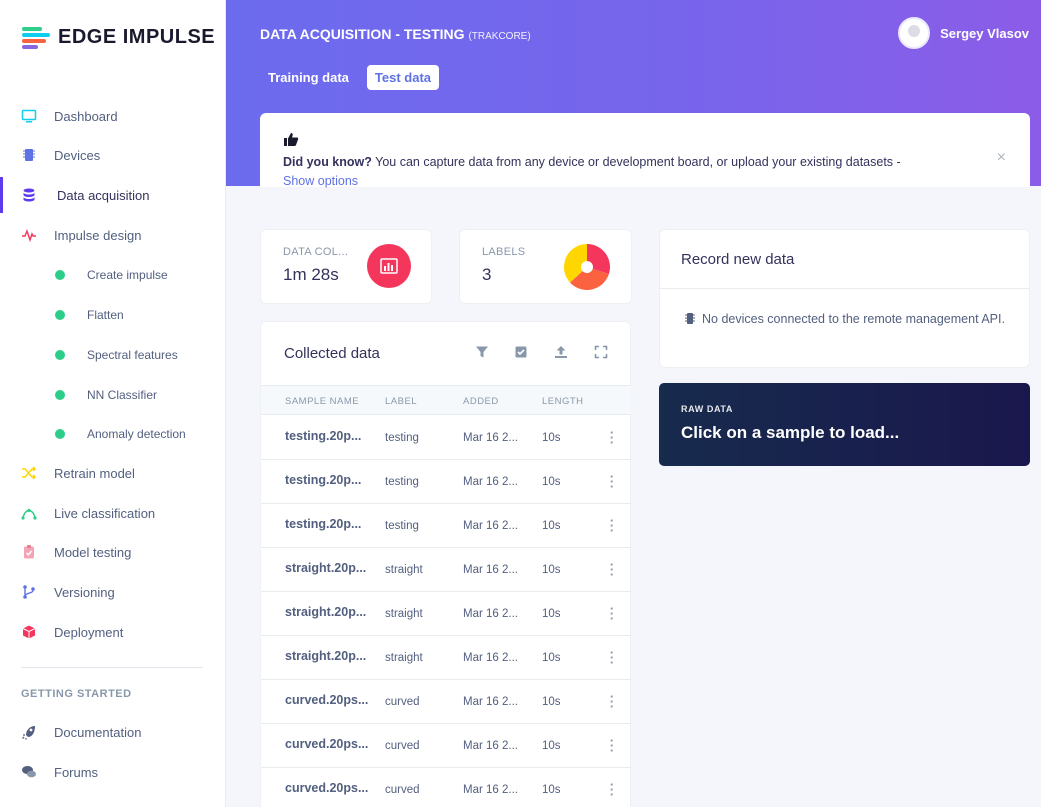 This screenshot has width=1041, height=807. I want to click on shuffle-icon, so click(29, 473).